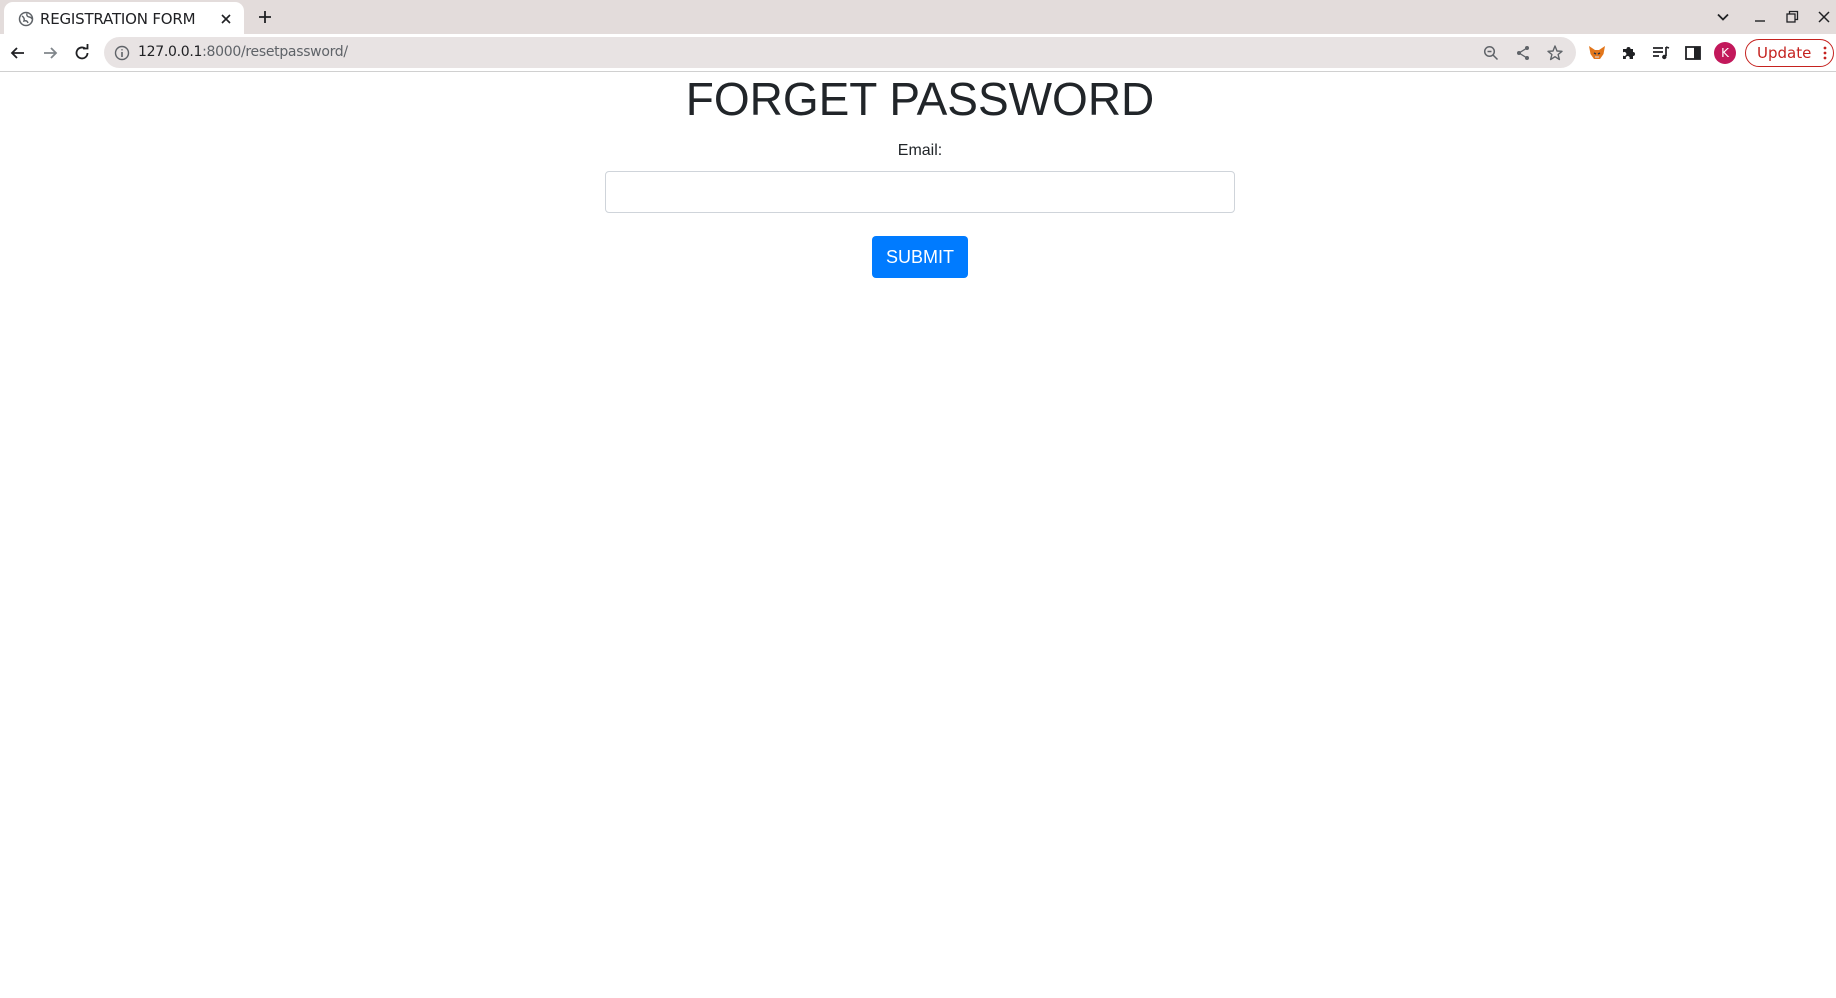 Image resolution: width=1836 pixels, height=998 pixels. Describe the element at coordinates (50, 53) in the screenshot. I see `arrow-right-icon` at that location.